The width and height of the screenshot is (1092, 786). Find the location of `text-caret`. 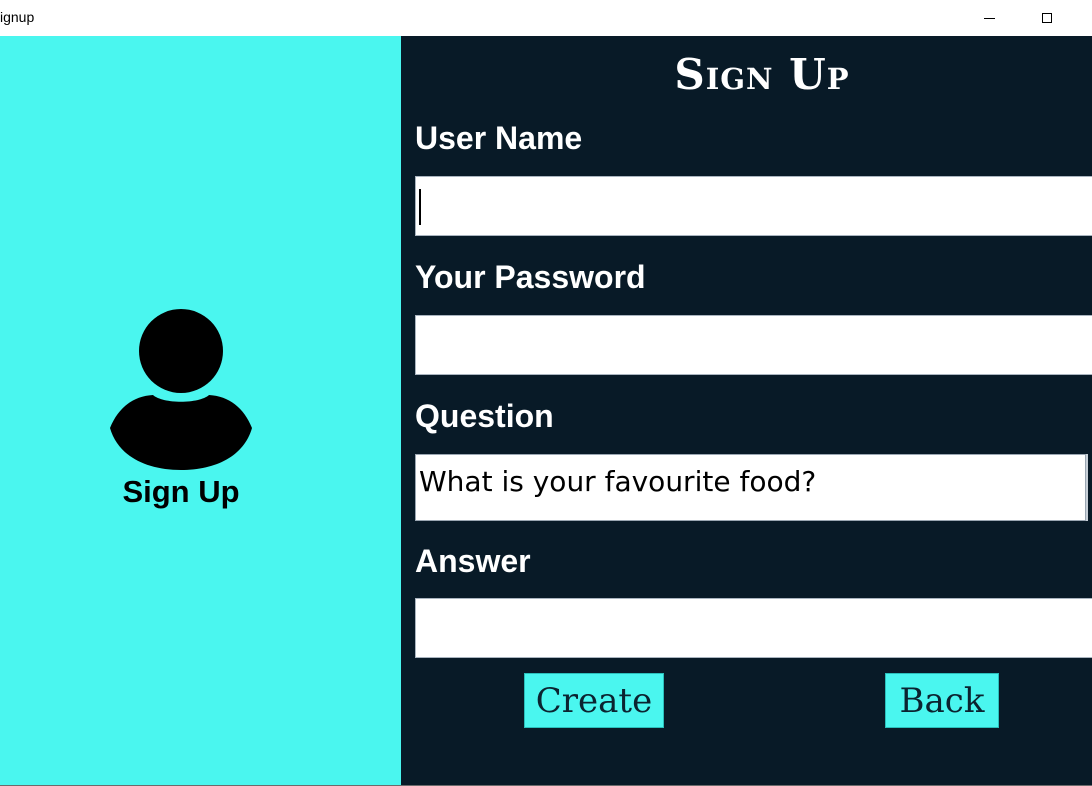

text-caret is located at coordinates (420, 207).